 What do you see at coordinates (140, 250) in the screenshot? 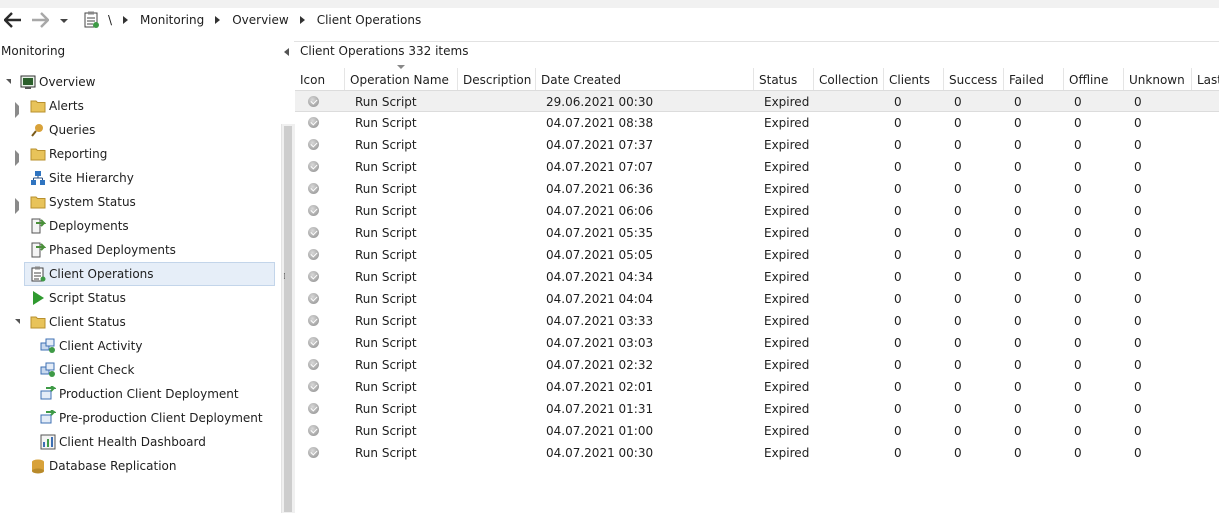
I see `tree-item-phased-deployments: Phased Deployments` at bounding box center [140, 250].